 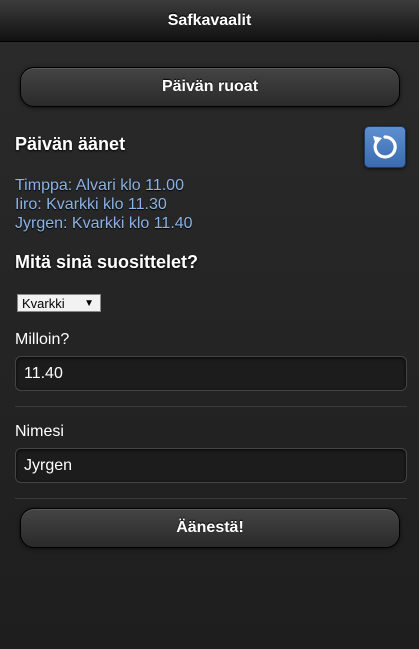 I want to click on recommend-title: Mitä sinä suosittelet?, so click(x=107, y=262).